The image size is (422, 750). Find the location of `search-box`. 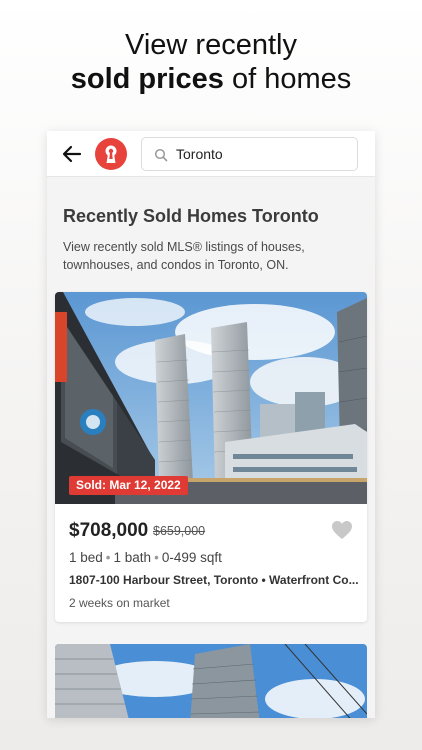

search-box is located at coordinates (249, 154).